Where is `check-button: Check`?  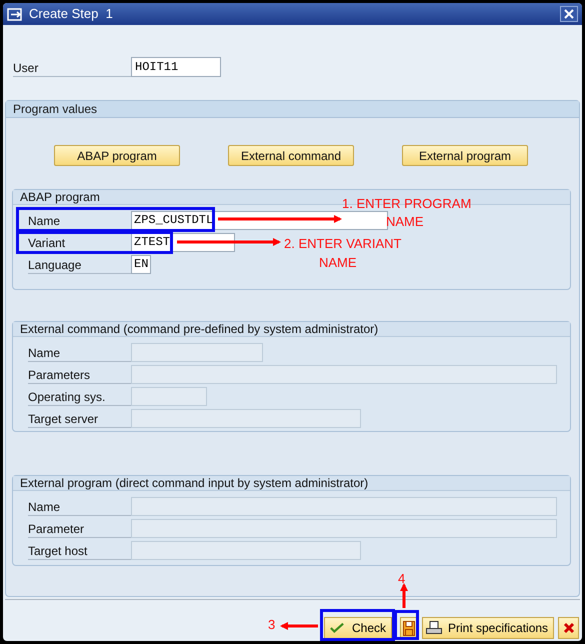
check-button: Check is located at coordinates (358, 628).